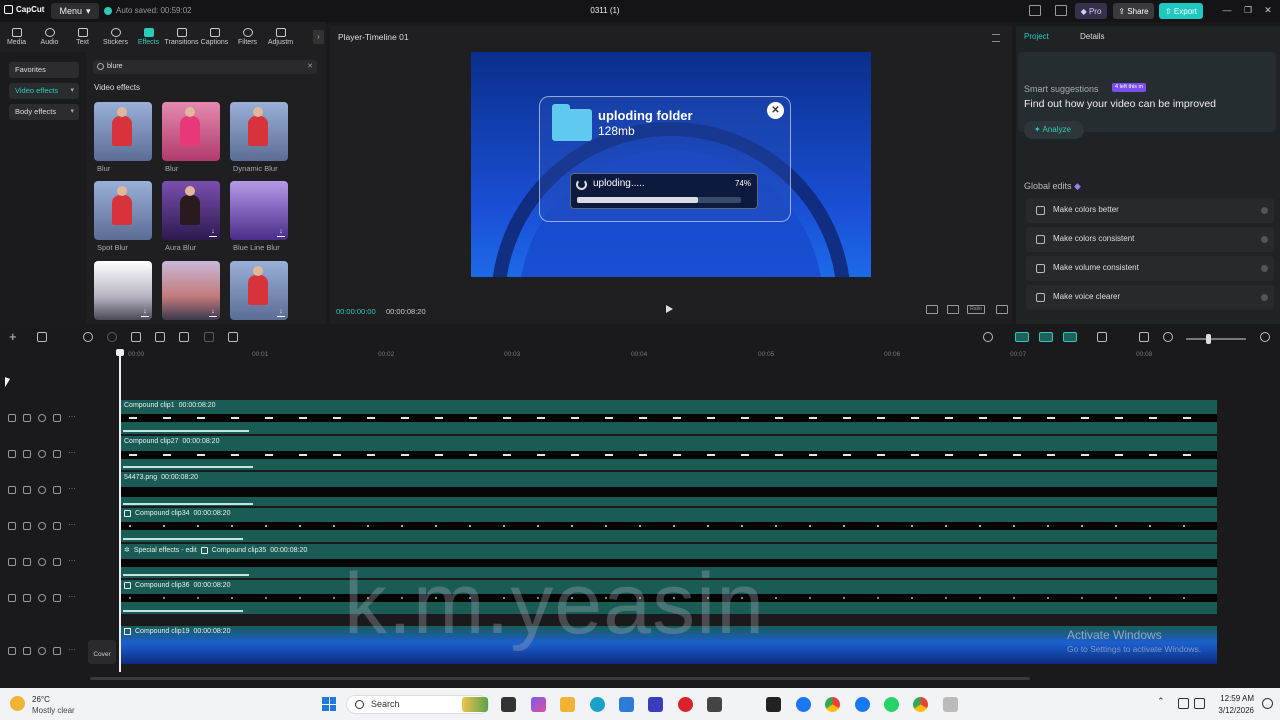 The width and height of the screenshot is (1280, 720). I want to click on weather-temperature: 26°C, so click(41, 699).